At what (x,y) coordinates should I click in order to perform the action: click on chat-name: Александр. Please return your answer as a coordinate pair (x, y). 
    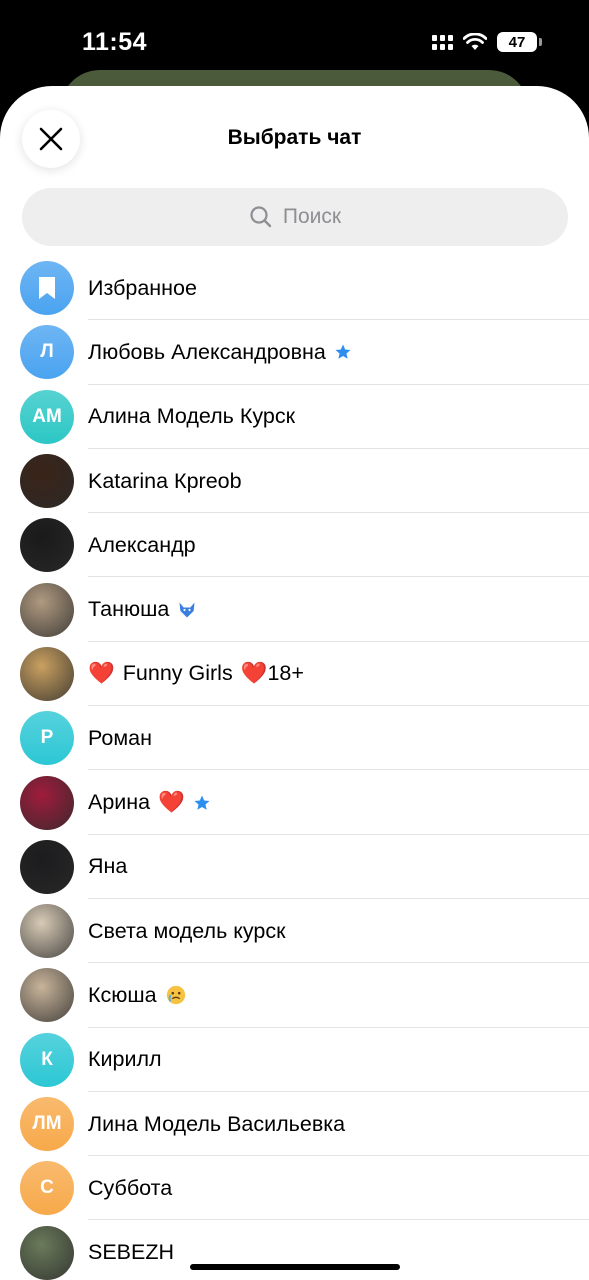
    Looking at the image, I should click on (142, 545).